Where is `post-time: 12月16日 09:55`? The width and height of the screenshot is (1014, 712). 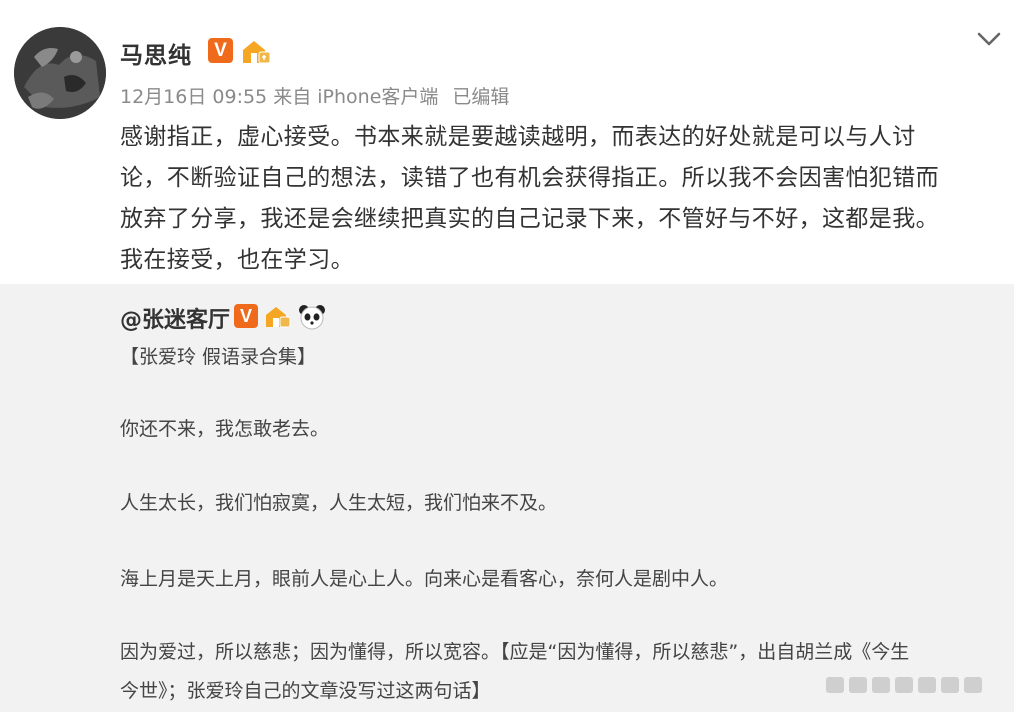 post-time: 12月16日 09:55 is located at coordinates (193, 97).